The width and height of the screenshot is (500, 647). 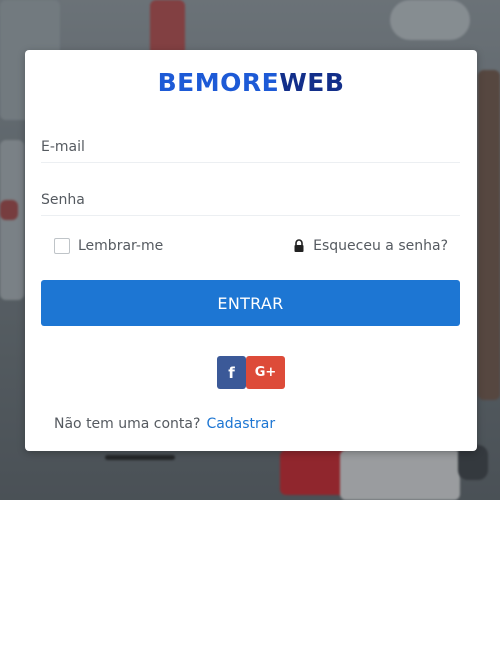 What do you see at coordinates (380, 246) in the screenshot?
I see `forgot-password-label: Esqueceu a senha?` at bounding box center [380, 246].